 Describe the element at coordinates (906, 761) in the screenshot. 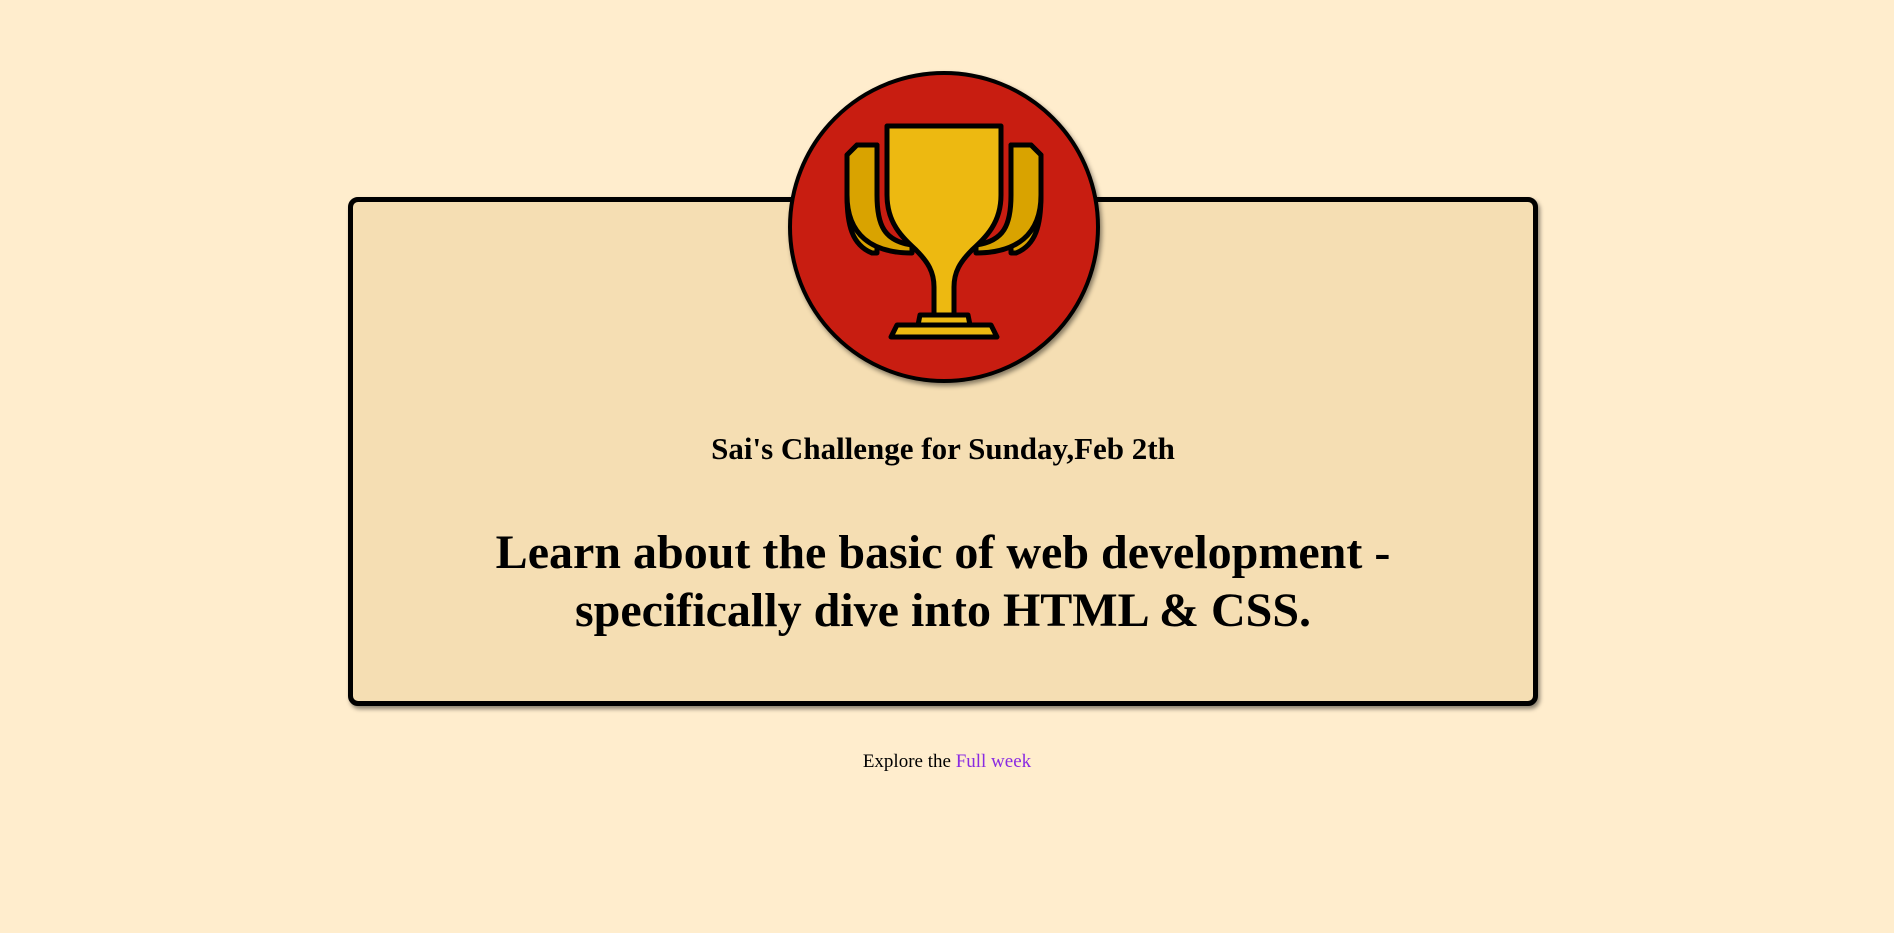

I see `footer-prefix: Explore the` at that location.